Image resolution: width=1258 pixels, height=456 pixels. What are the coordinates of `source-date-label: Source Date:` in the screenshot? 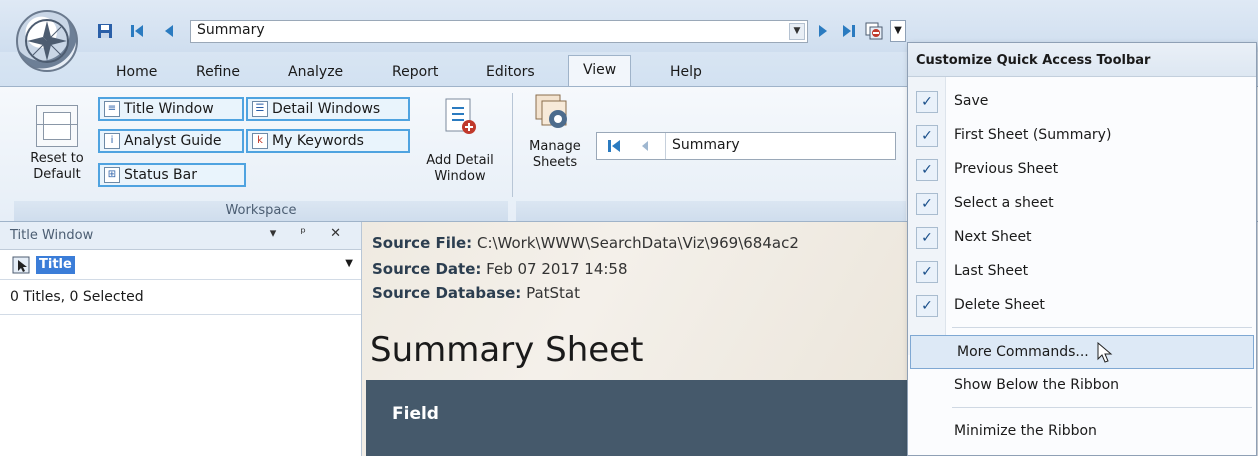 It's located at (427, 269).